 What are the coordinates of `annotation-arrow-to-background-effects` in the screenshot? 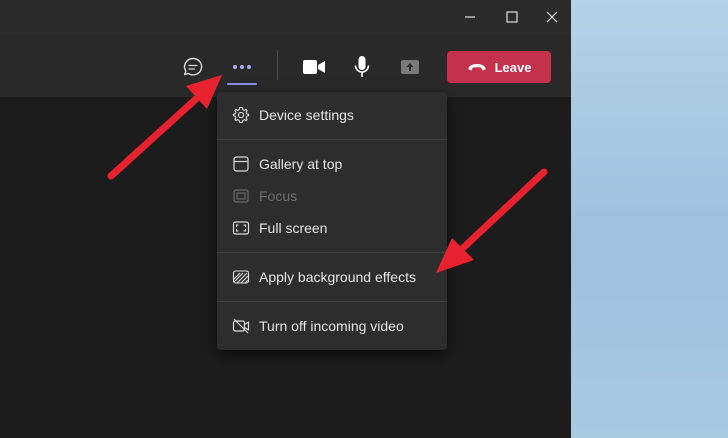 It's located at (492, 220).